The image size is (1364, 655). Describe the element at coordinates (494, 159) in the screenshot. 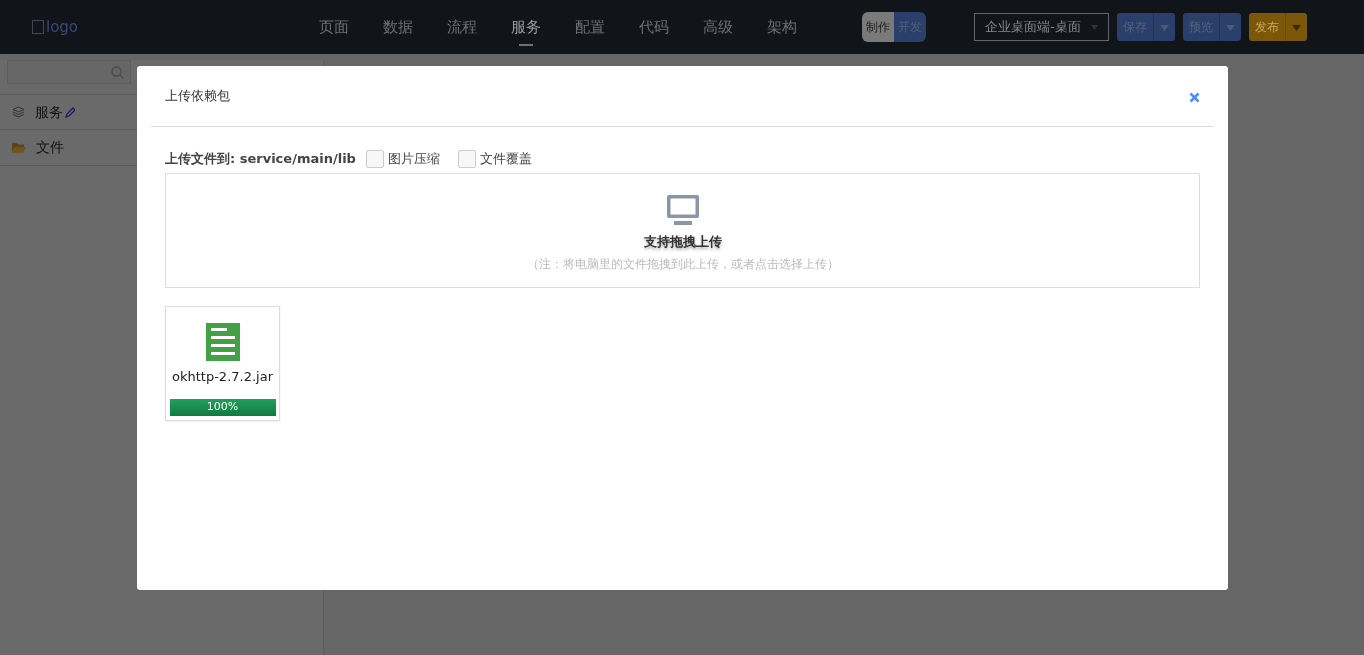

I see `checkbox-option: 文件覆盖` at that location.